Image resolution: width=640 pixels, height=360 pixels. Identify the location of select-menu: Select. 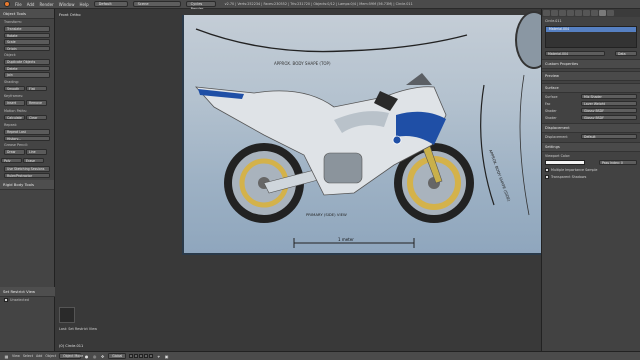
(28, 356).